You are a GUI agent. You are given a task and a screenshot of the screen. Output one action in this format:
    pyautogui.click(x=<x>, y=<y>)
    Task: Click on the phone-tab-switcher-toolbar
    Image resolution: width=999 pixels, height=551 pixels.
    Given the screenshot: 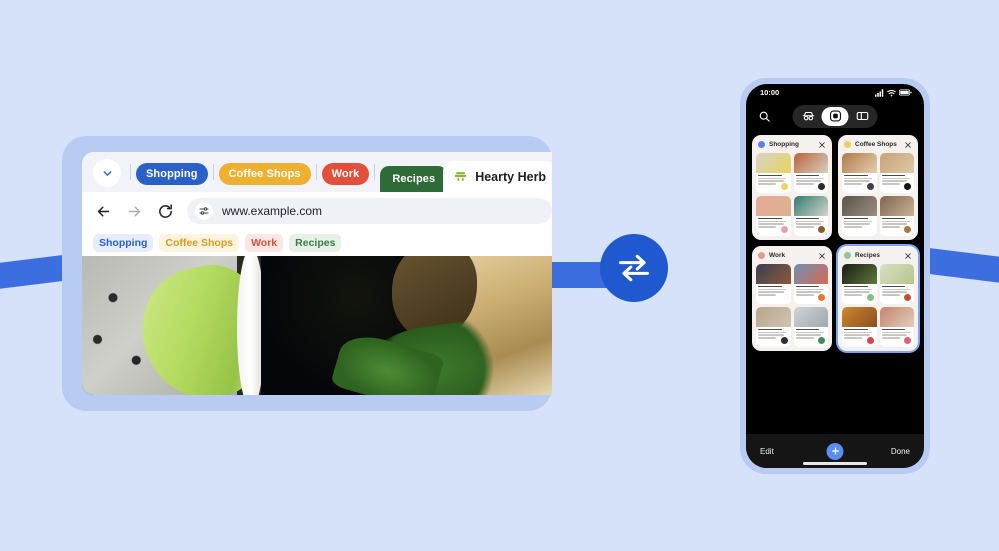 What is the action you would take?
    pyautogui.click(x=835, y=116)
    